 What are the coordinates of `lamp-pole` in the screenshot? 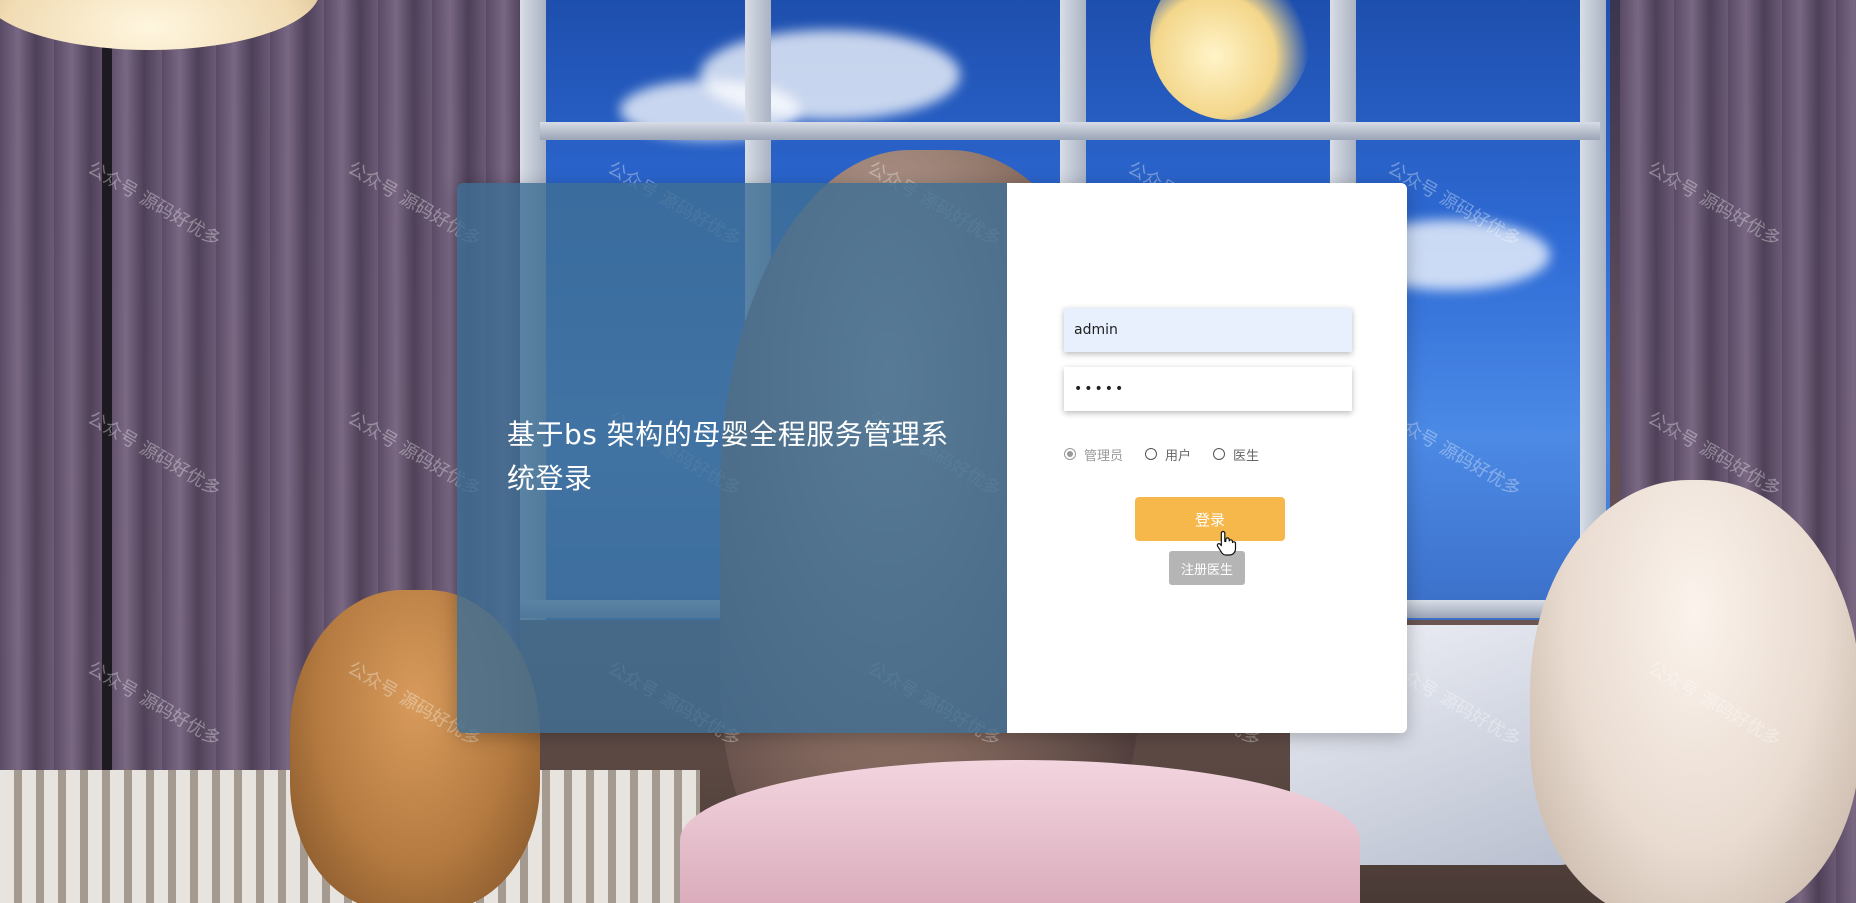 It's located at (107, 451).